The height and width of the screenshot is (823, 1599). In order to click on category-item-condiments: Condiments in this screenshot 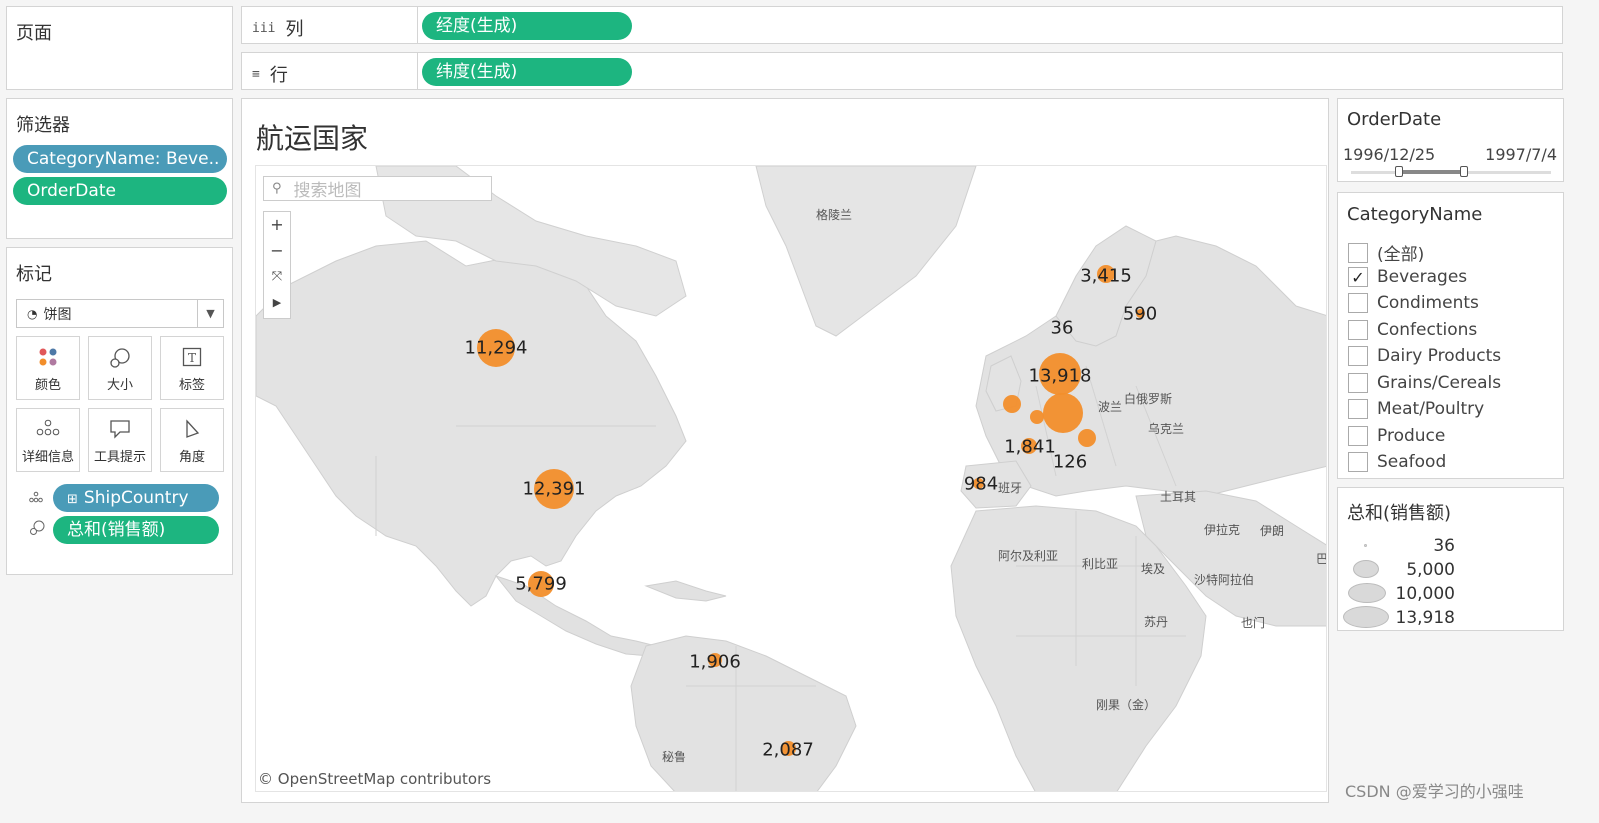, I will do `click(1413, 303)`.